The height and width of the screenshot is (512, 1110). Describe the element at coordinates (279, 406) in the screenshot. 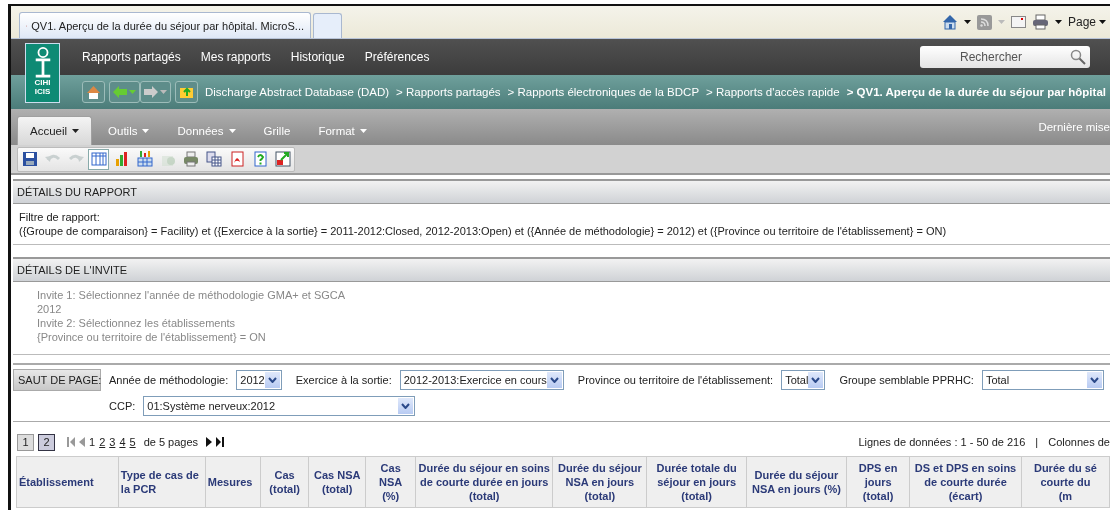

I see `dropdown-field: 01:Système nerveux:2012` at that location.